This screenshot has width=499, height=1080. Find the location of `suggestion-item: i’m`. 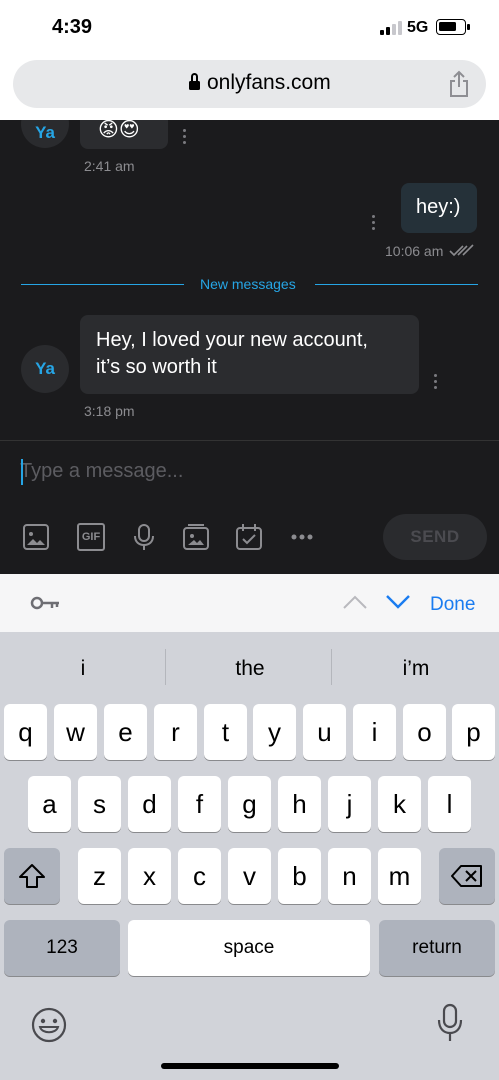

suggestion-item: i’m is located at coordinates (416, 669).